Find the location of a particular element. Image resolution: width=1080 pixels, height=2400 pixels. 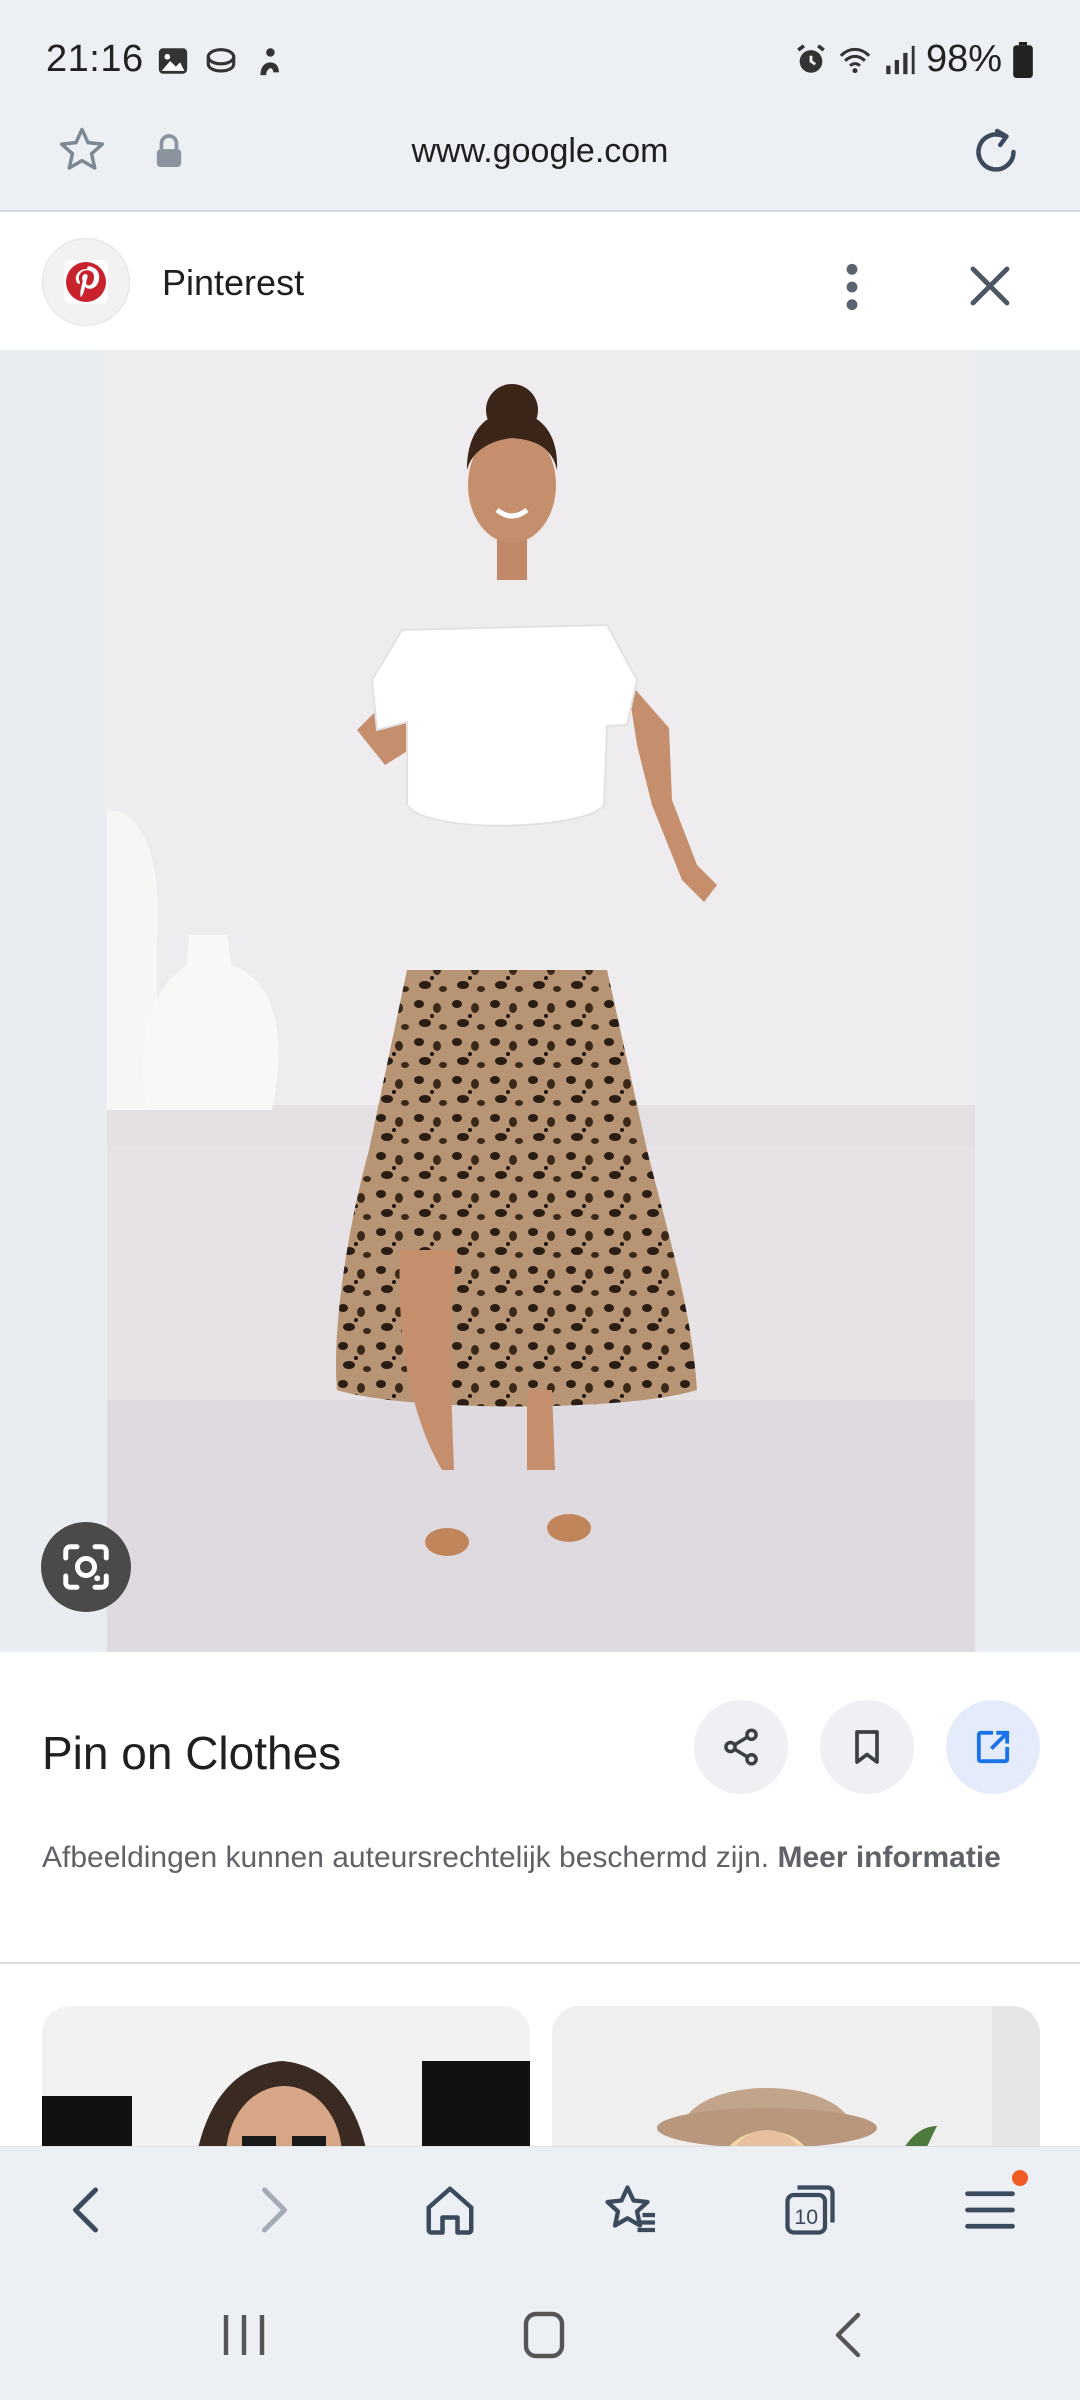

more-options-icon is located at coordinates (852, 287).